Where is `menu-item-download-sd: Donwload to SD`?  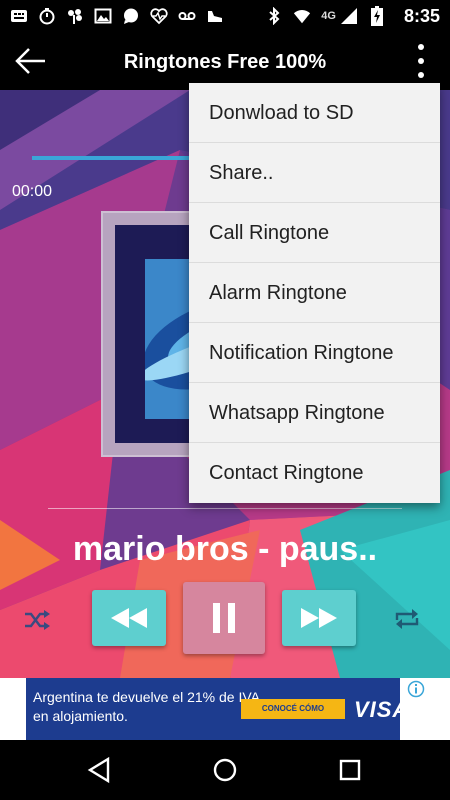
menu-item-download-sd: Donwload to SD is located at coordinates (314, 113).